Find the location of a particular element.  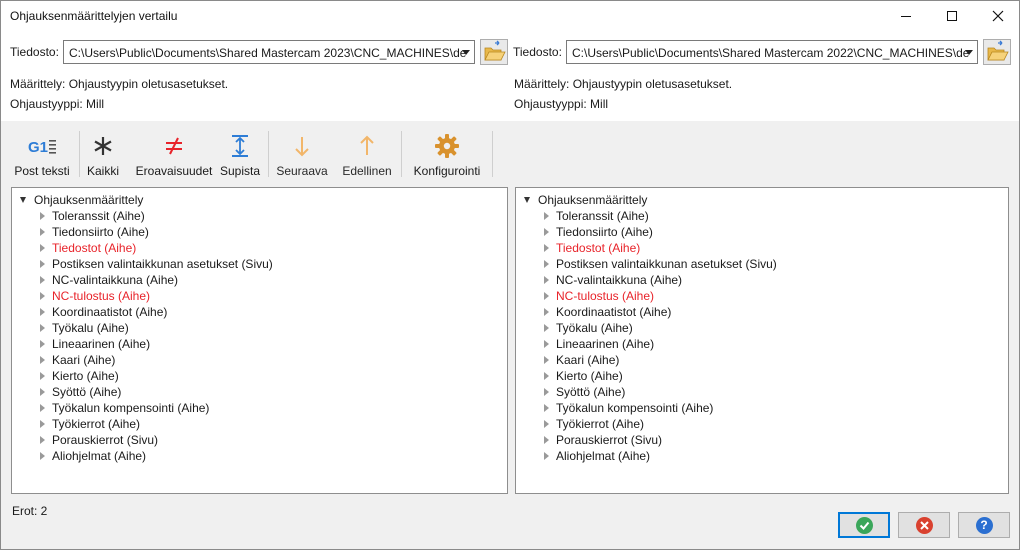

right-browse-button is located at coordinates (997, 52).